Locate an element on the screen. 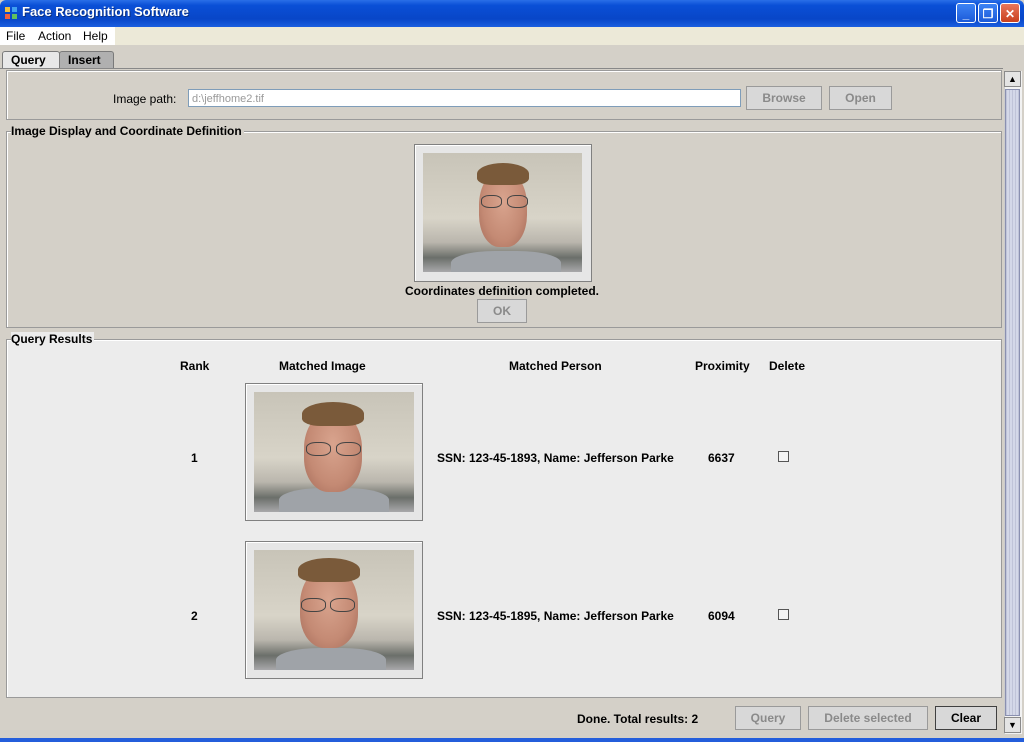  scroll-down-icon: ▼ is located at coordinates (1012, 725).